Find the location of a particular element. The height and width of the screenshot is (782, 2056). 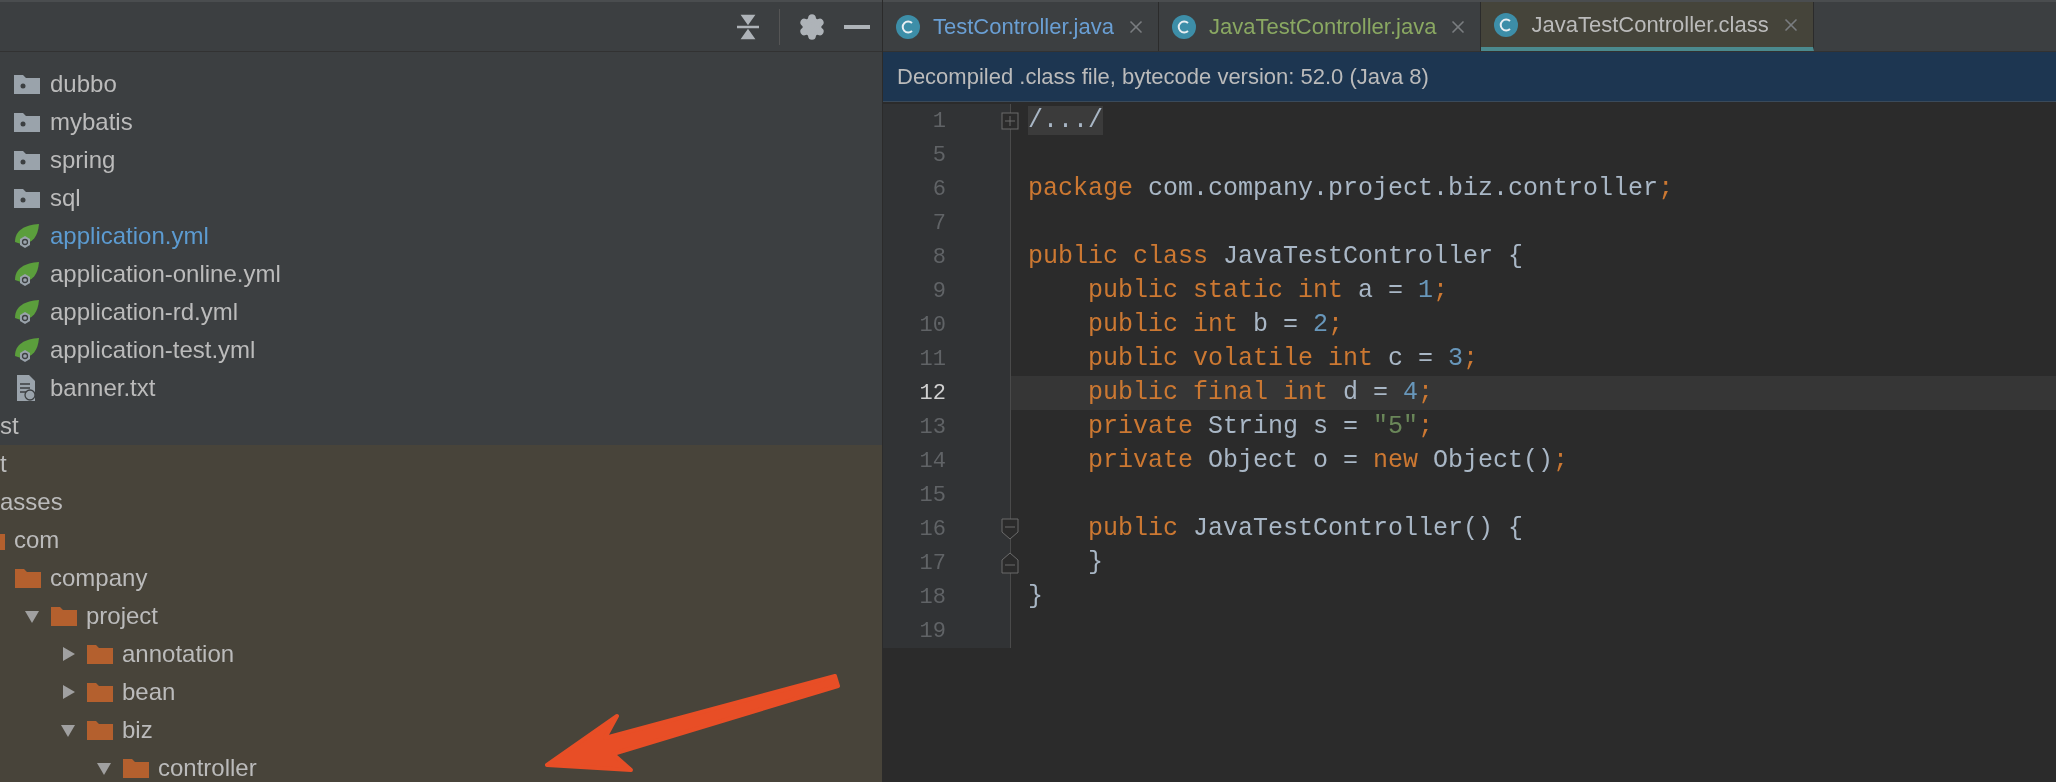

code-line: package com.company.project.biz.controller; is located at coordinates (1351, 189).